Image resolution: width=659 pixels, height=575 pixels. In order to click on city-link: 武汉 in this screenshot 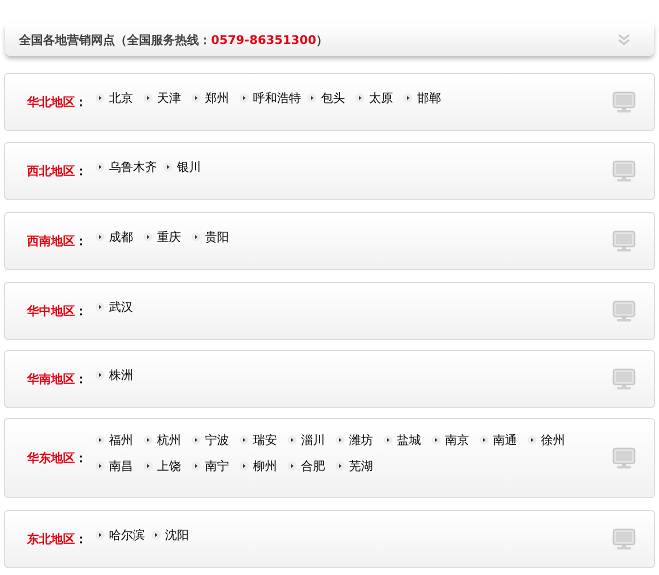, I will do `click(119, 307)`.